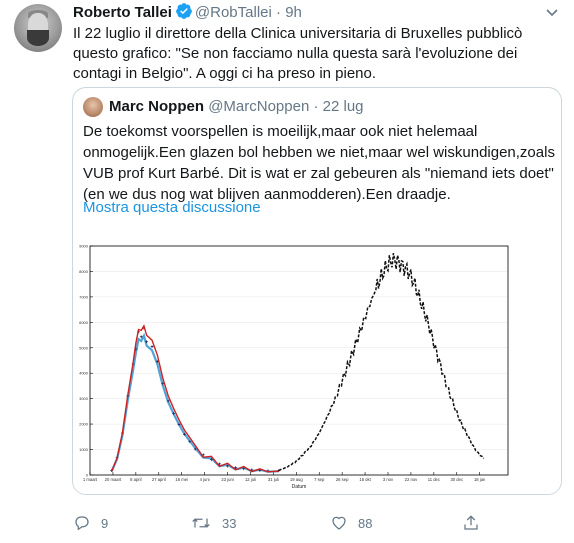  I want to click on author-avatar, so click(38, 28).